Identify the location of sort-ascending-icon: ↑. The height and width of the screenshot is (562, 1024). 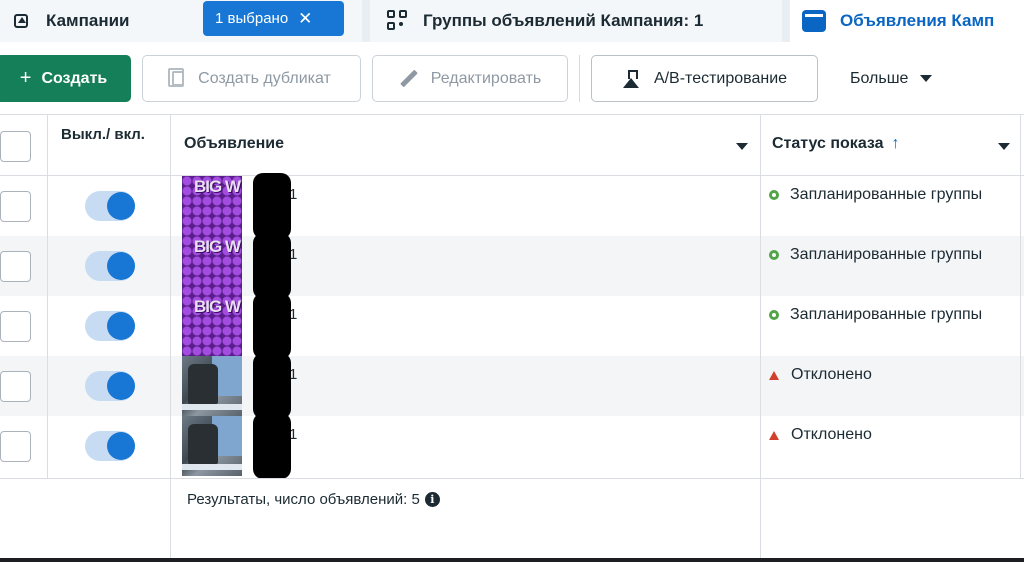
(896, 143).